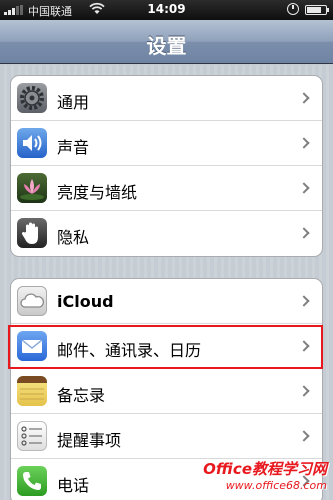  What do you see at coordinates (166, 233) in the screenshot?
I see `settings-item-privacy: 隐私` at bounding box center [166, 233].